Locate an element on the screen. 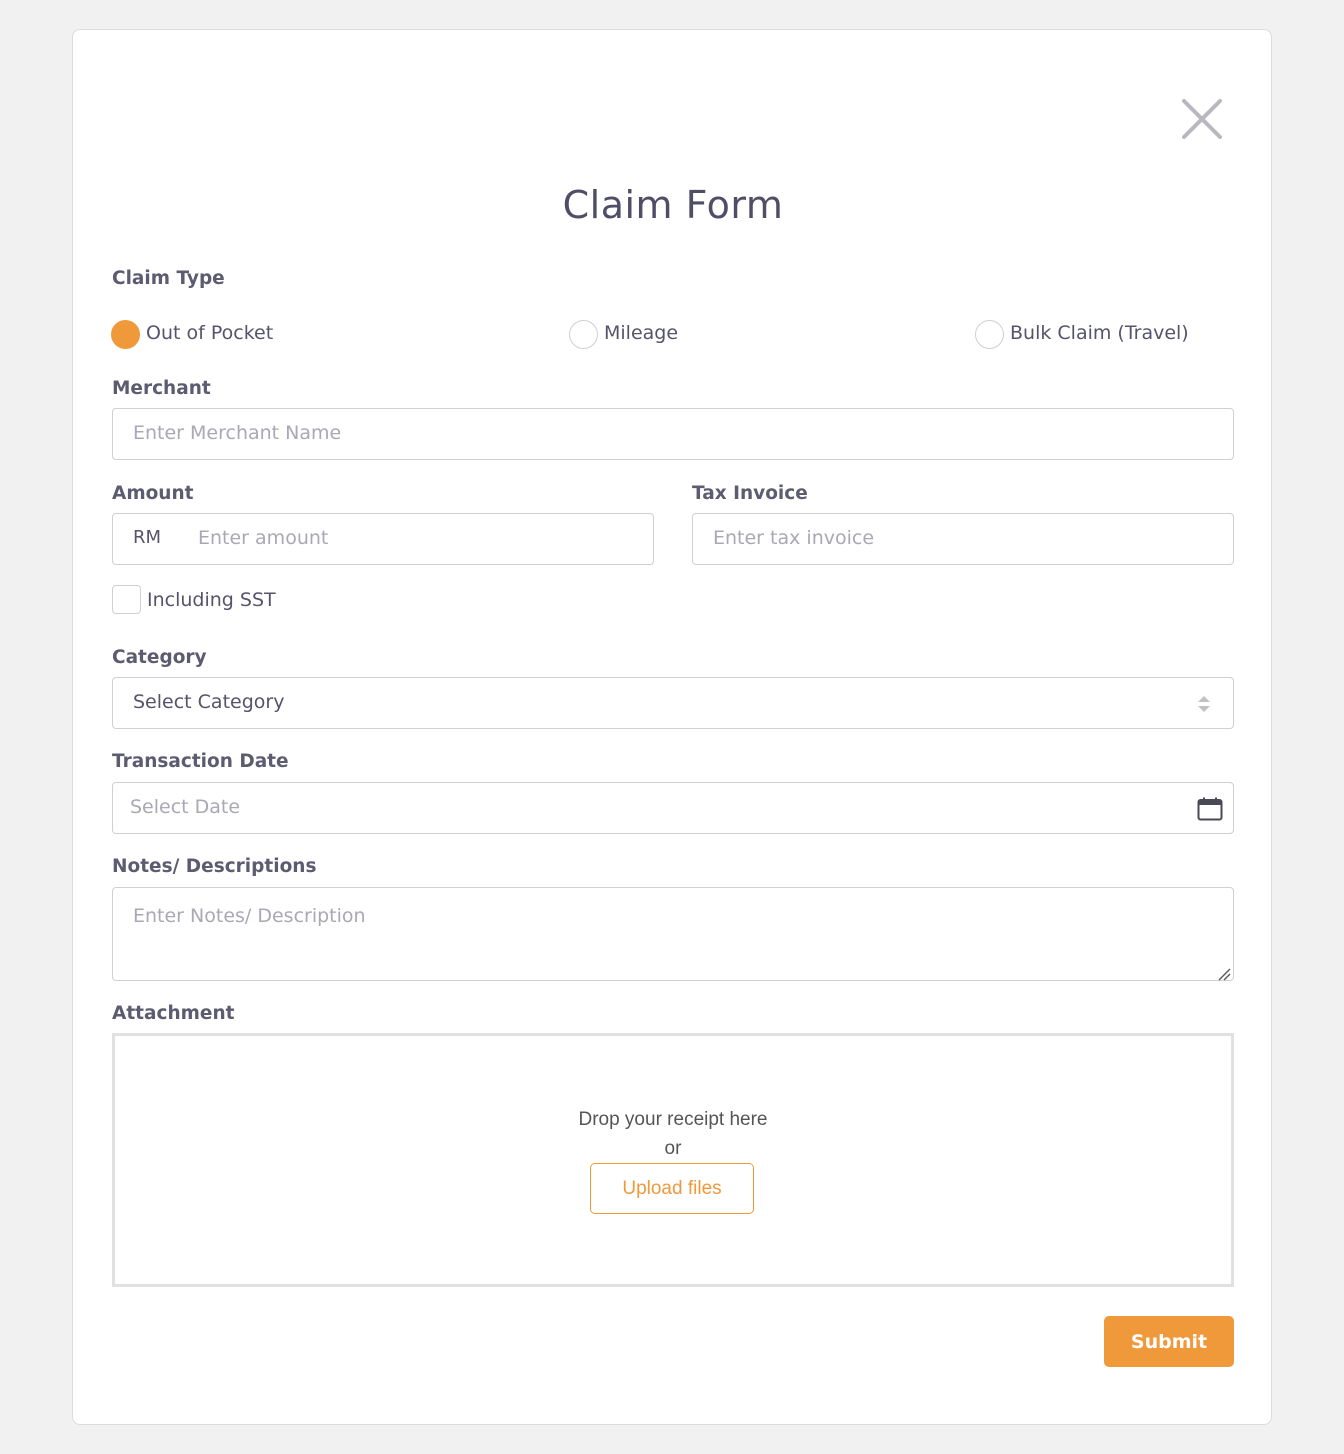  attachment-dropzone: Drop your receipt here or Upload files is located at coordinates (673, 1160).